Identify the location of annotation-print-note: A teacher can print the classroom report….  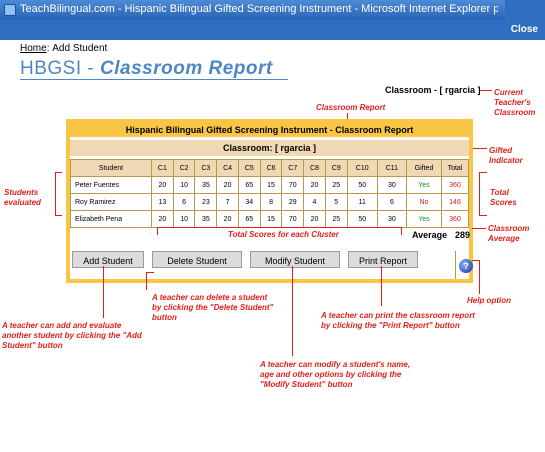
(398, 320).